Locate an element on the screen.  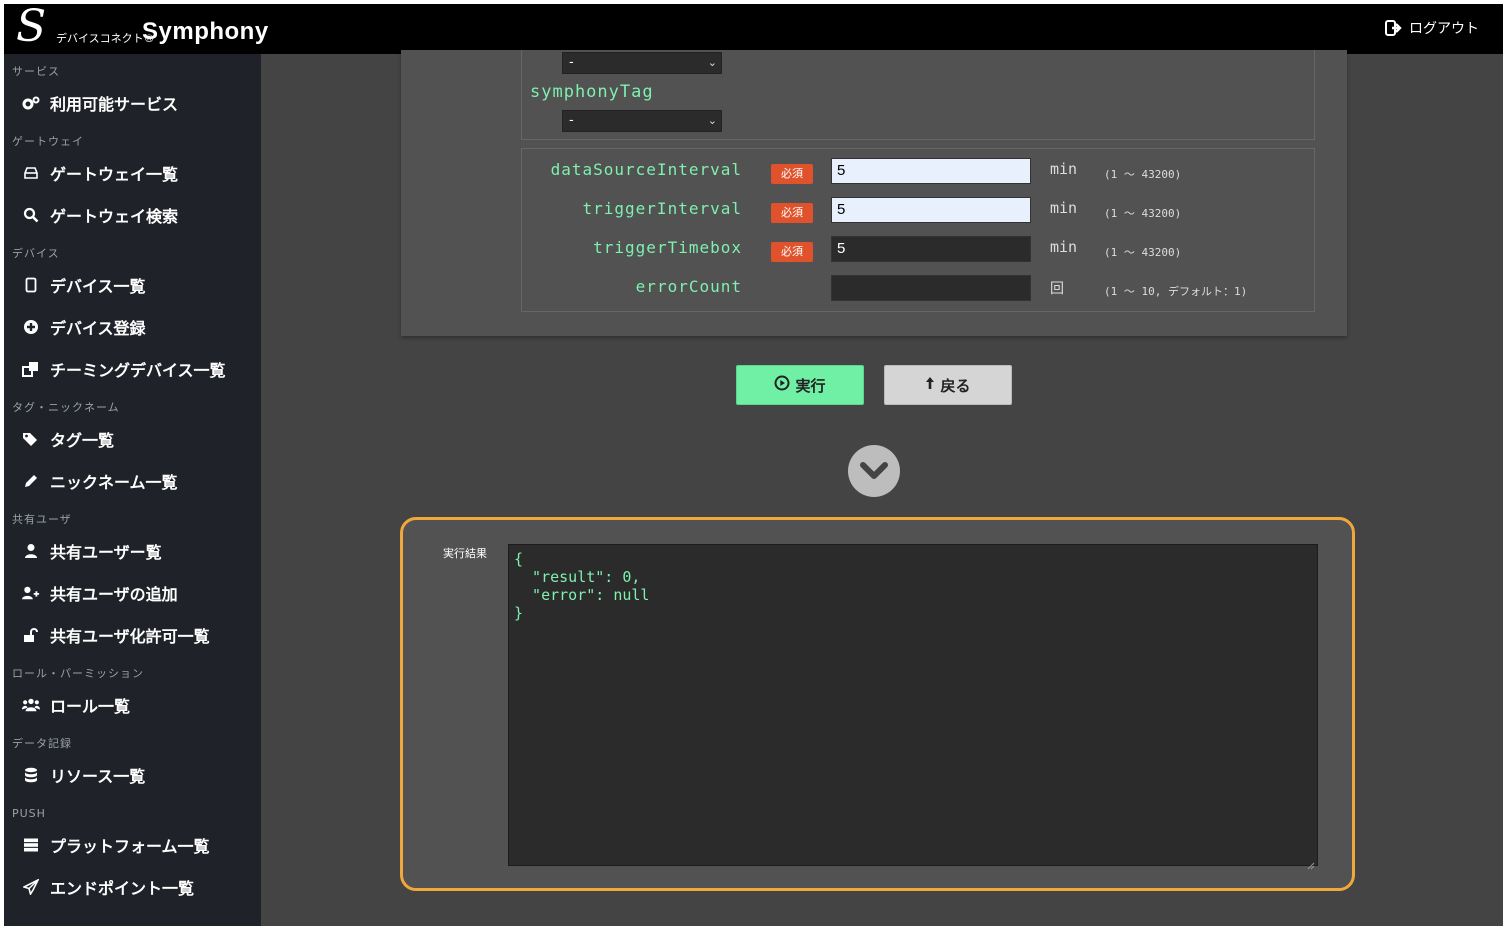
tag-box: - ⌄ symphonyTag - ⌄ is located at coordinates (918, 95).